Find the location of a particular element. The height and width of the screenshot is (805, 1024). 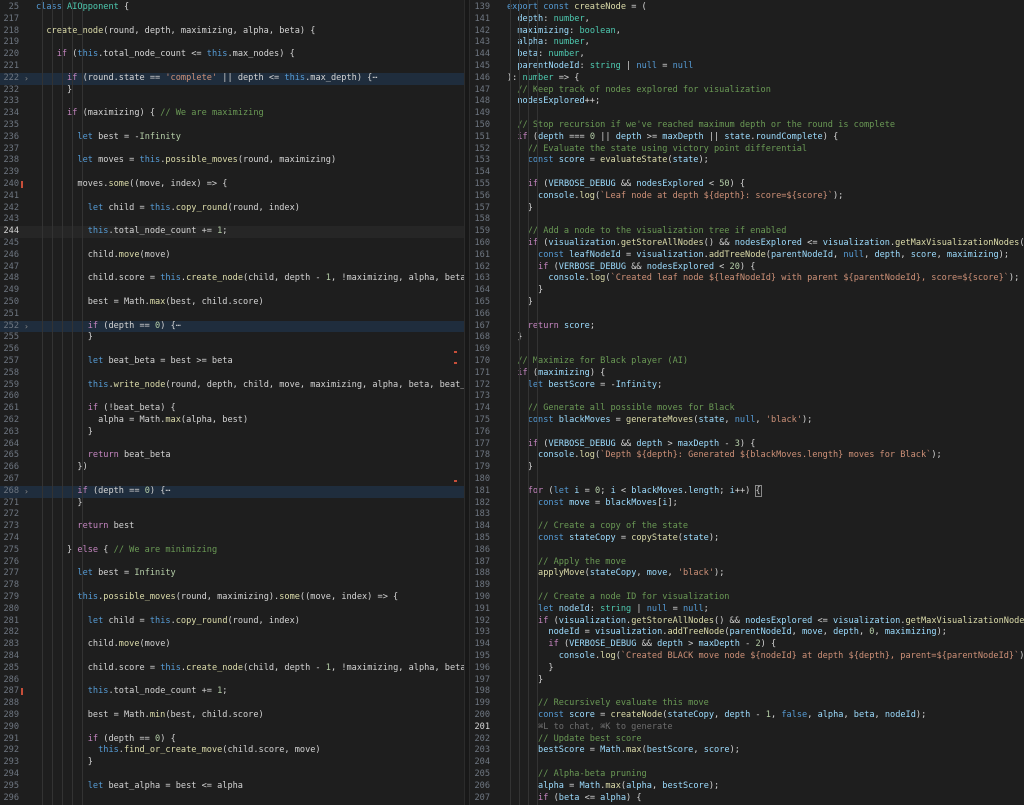

code-text: // Apply the move is located at coordinates (566, 563).